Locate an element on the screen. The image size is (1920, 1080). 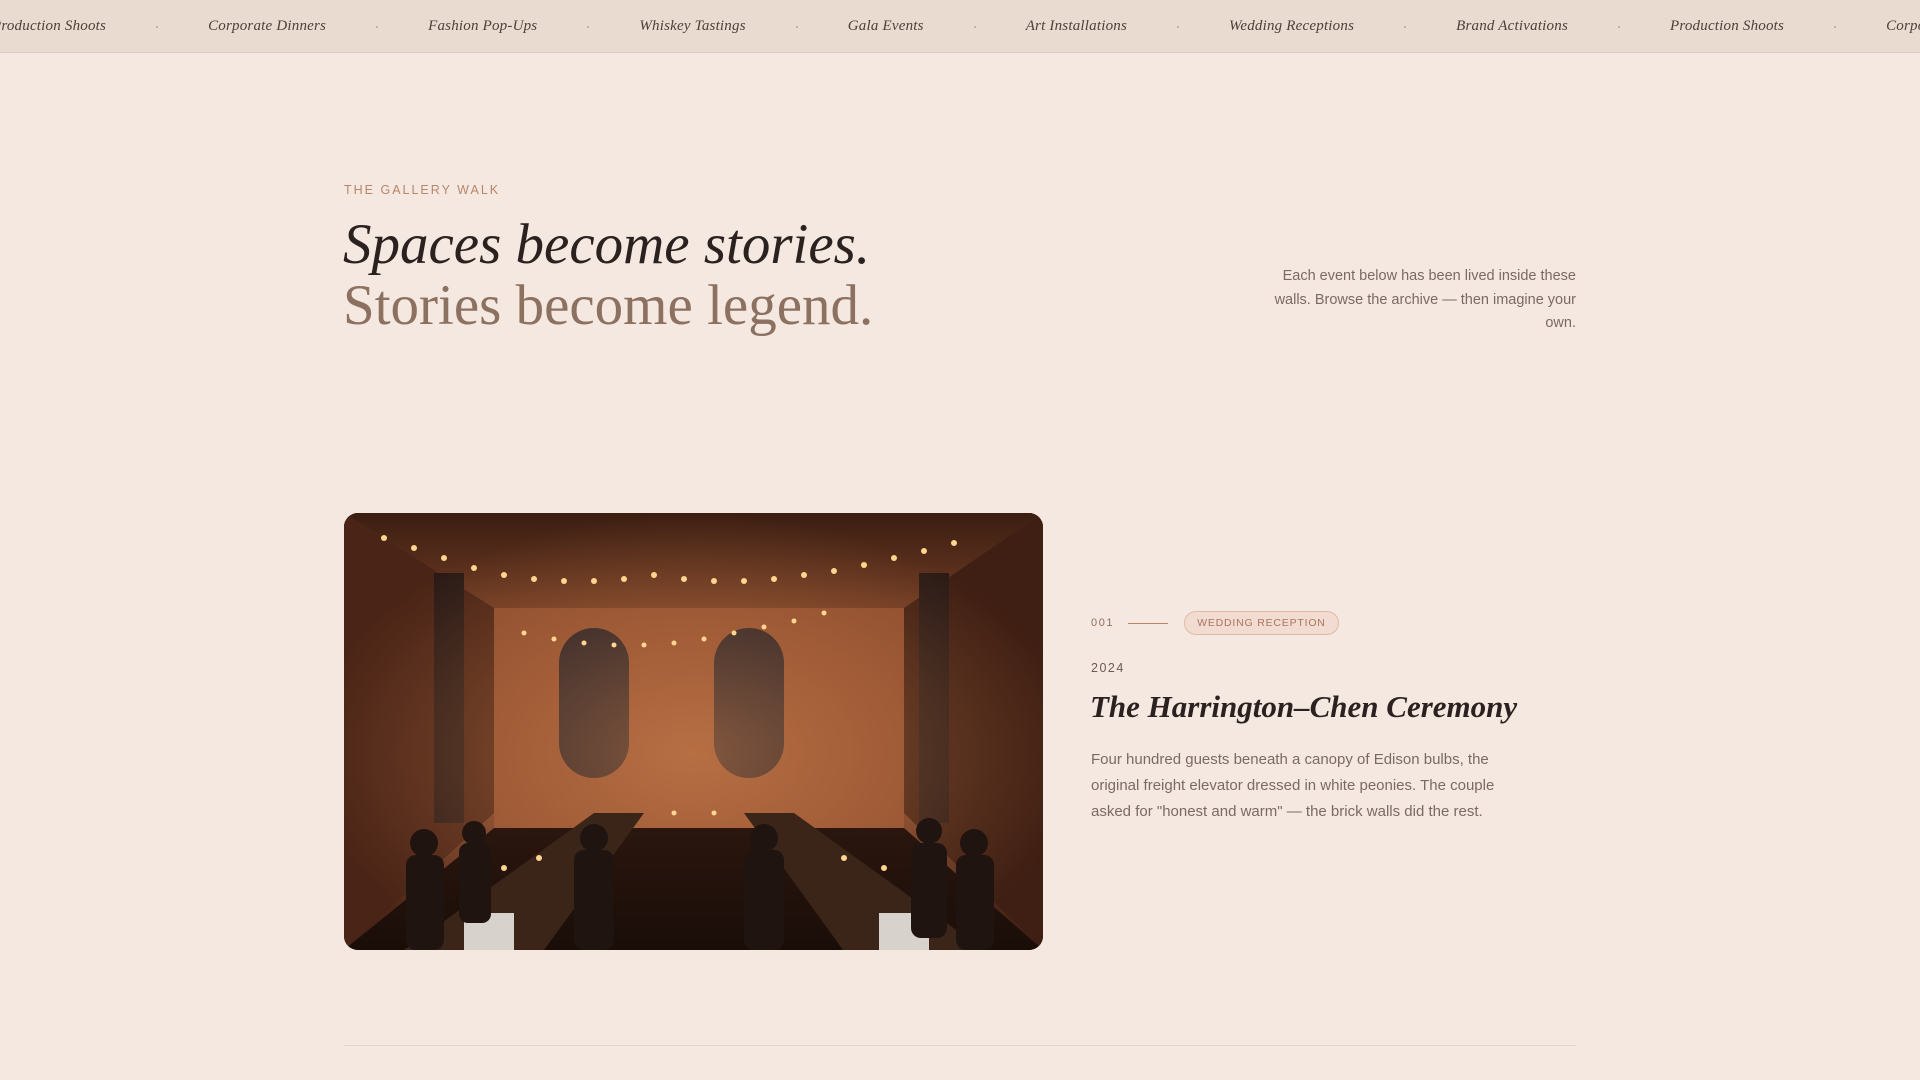
event-photo-illustration is located at coordinates (693, 731).